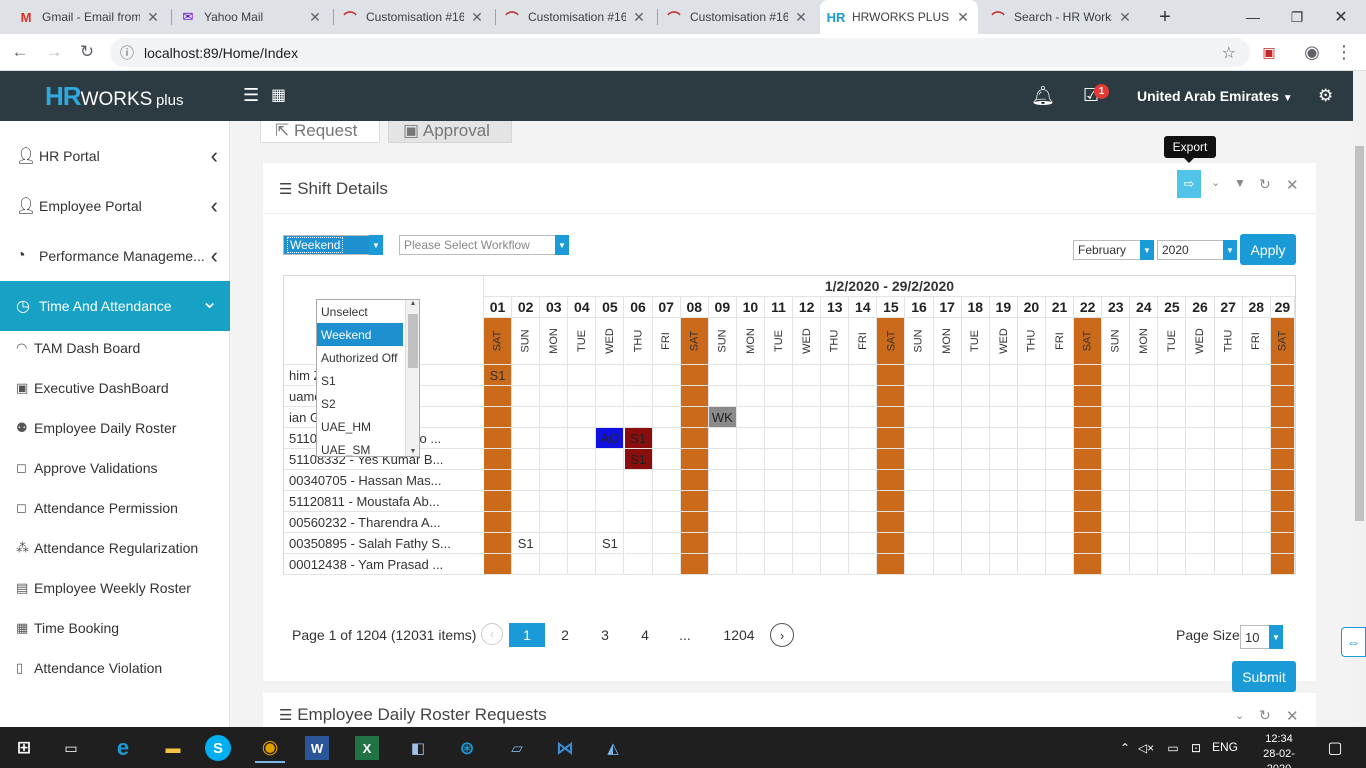 The height and width of the screenshot is (768, 1366). Describe the element at coordinates (412, 451) in the screenshot. I see `scroll-down-icon: ▼` at that location.